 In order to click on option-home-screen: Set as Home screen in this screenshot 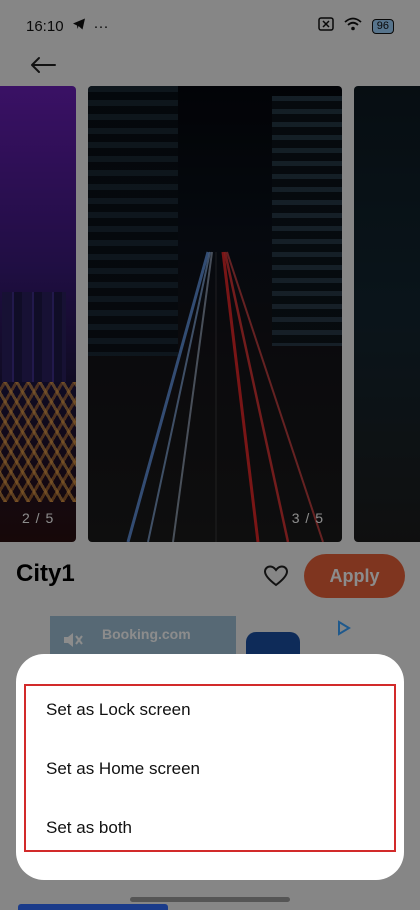, I will do `click(123, 769)`.